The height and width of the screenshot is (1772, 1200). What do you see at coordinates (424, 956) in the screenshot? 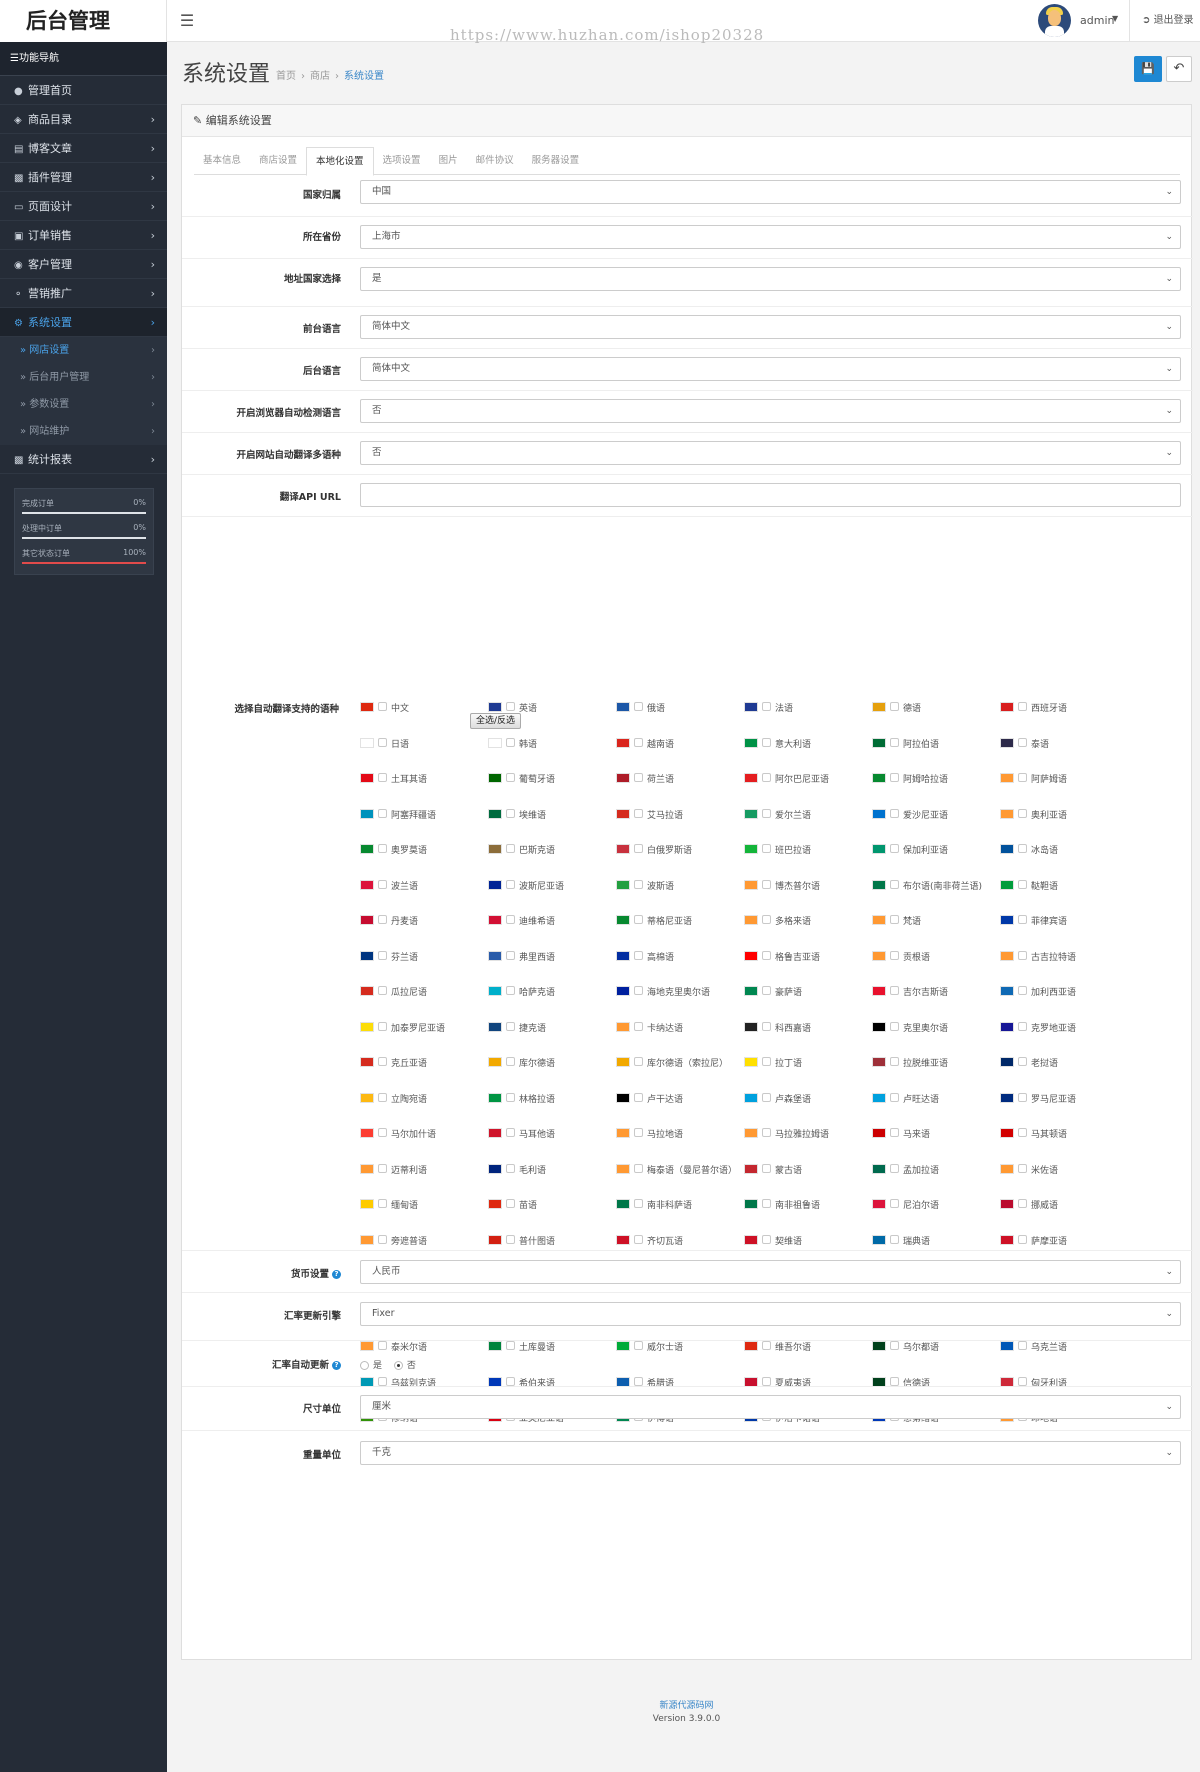
I see `language-option: 芬兰语` at bounding box center [424, 956].